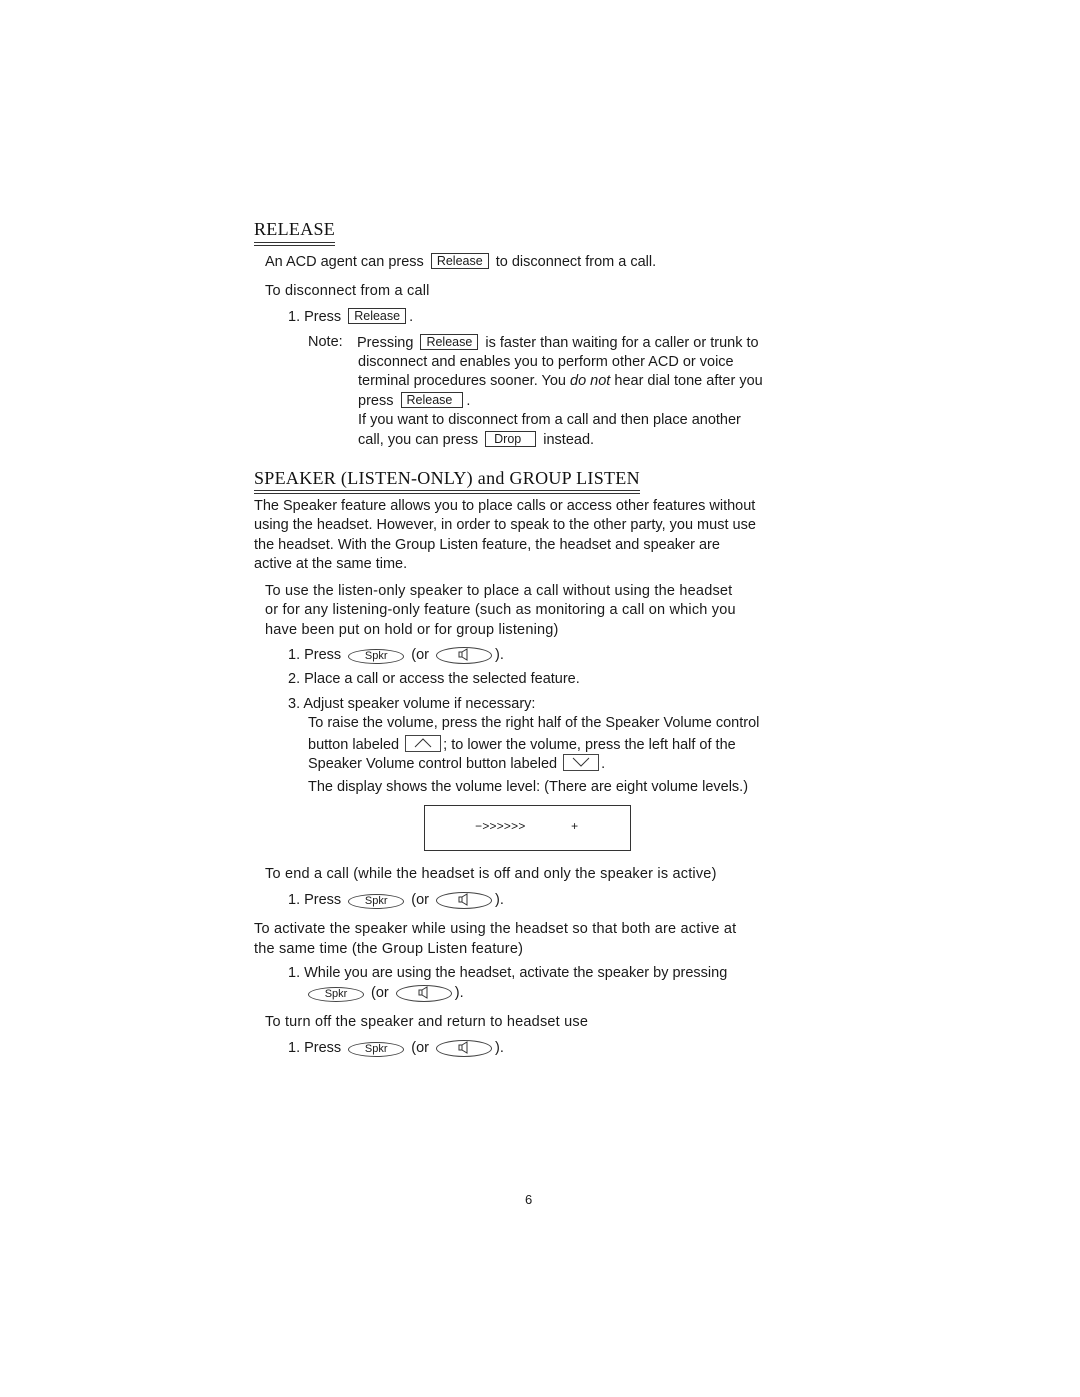 This screenshot has width=1080, height=1397. What do you see at coordinates (389, 949) in the screenshot?
I see `procedure-title: the same time (the Group Listen feature)` at bounding box center [389, 949].